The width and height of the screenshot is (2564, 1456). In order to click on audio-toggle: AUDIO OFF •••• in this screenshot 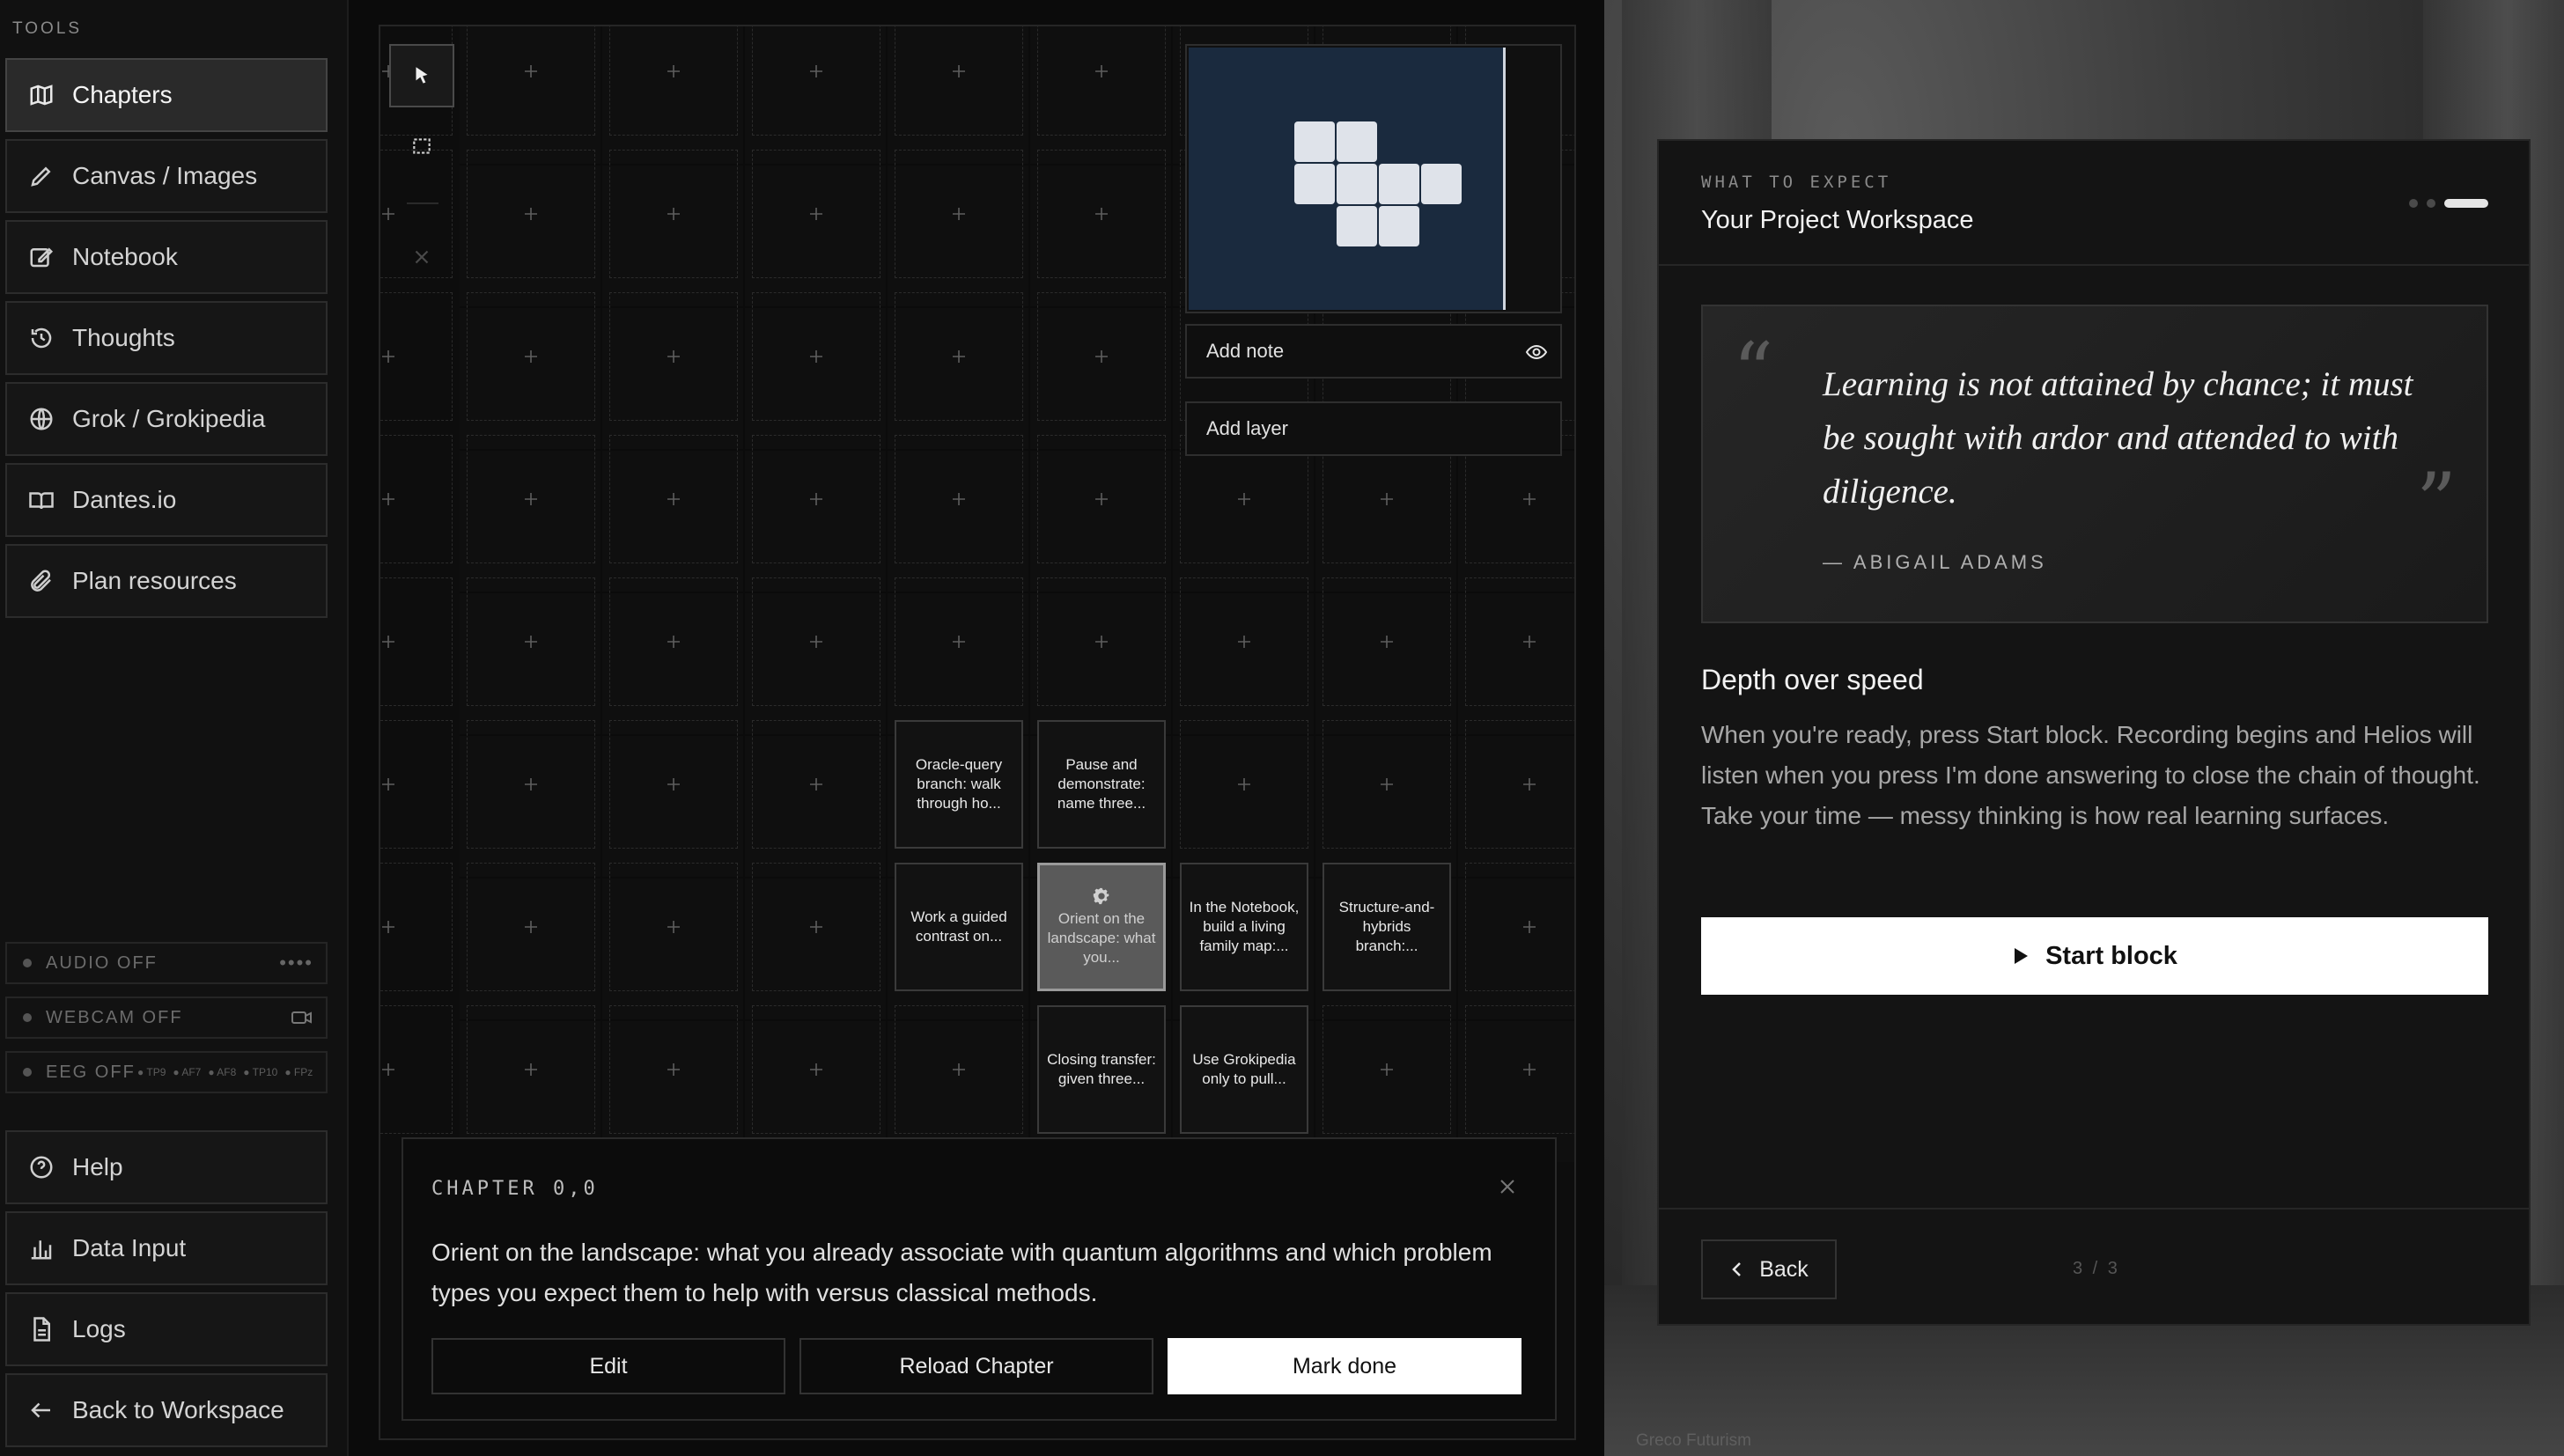, I will do `click(166, 963)`.